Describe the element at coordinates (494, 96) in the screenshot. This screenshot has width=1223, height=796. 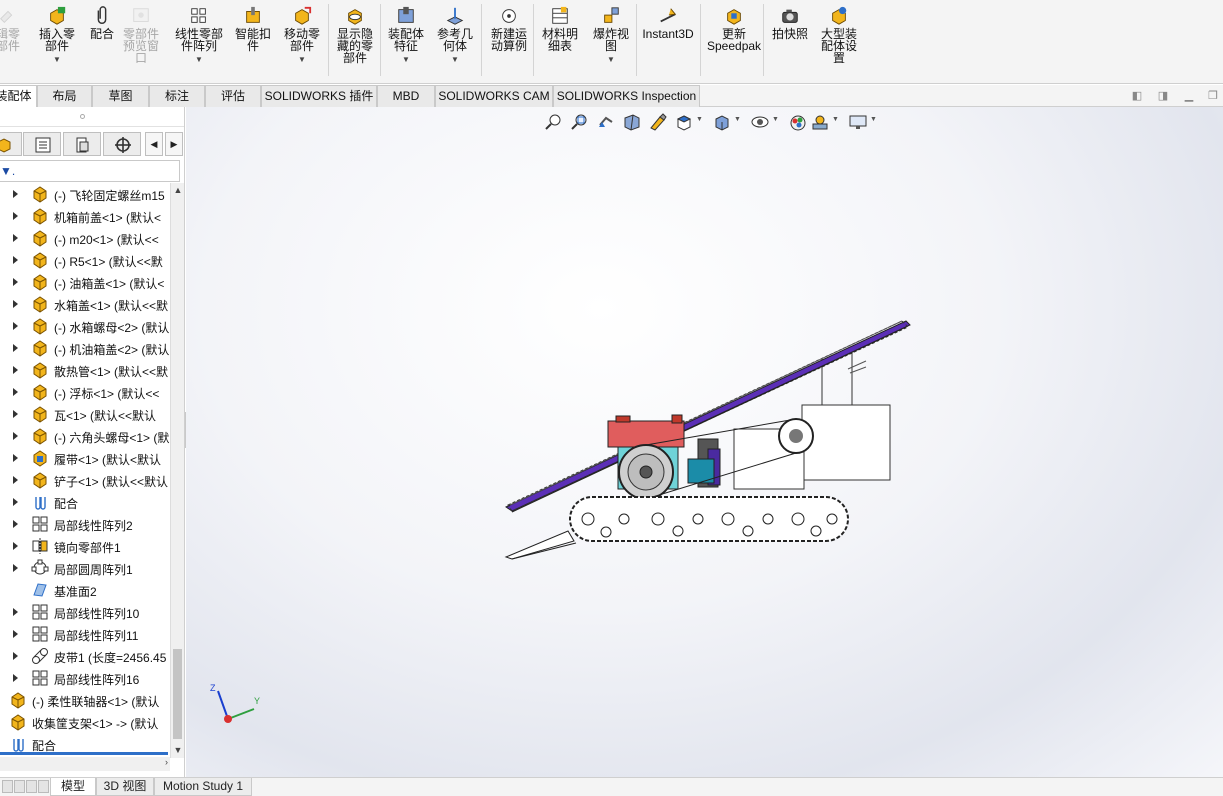
I see `tab-7: SOLIDWORKS CAM` at that location.